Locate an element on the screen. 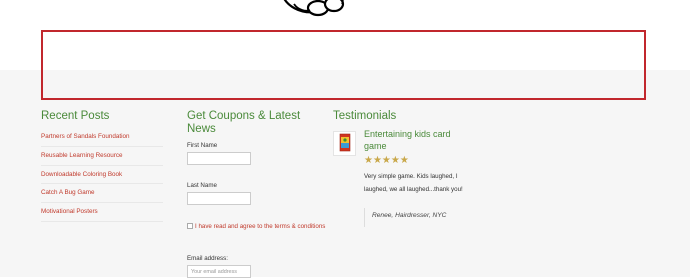 This screenshot has width=690, height=278. list-item: Motivational Posters is located at coordinates (102, 212).